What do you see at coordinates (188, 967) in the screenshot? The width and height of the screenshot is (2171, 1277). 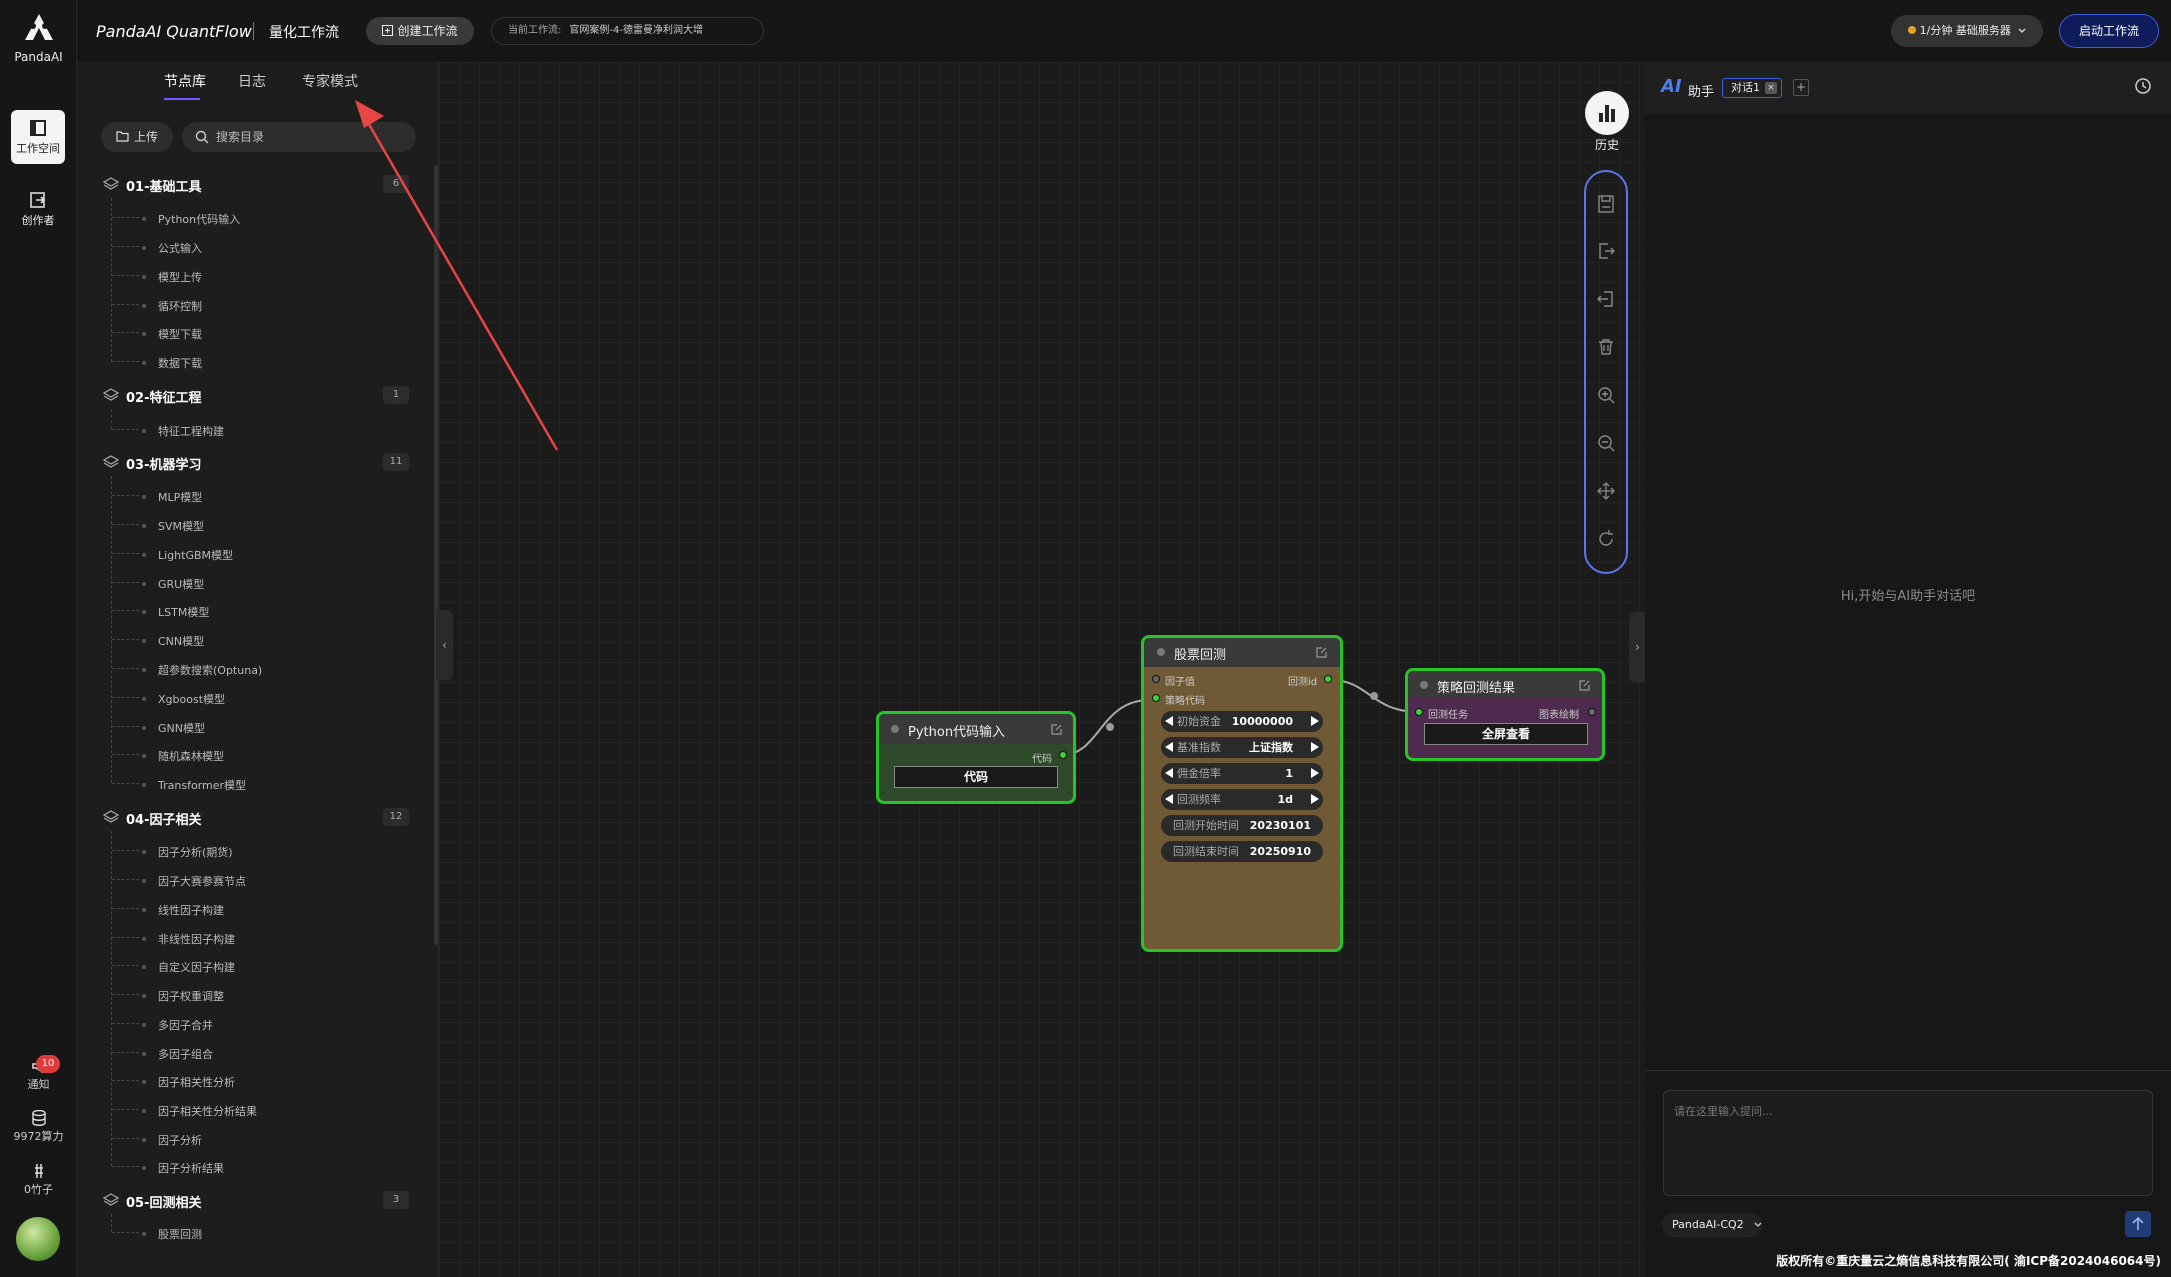 I see `node-item: 自定义因子构建` at bounding box center [188, 967].